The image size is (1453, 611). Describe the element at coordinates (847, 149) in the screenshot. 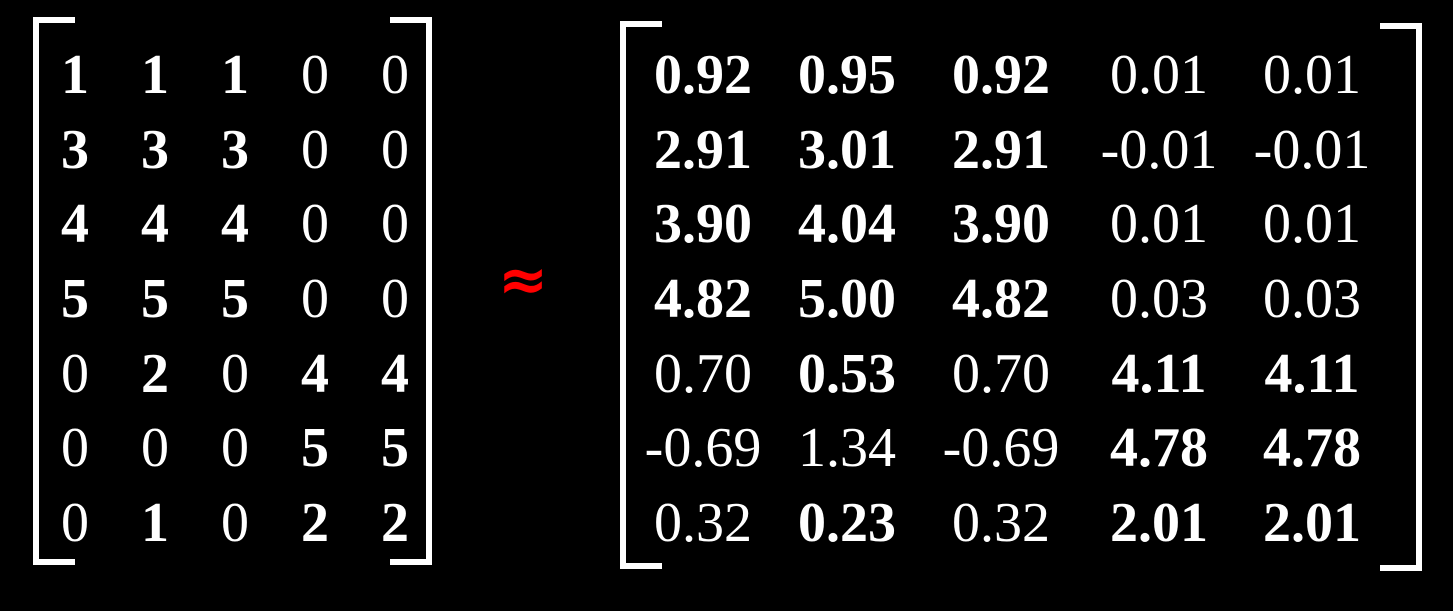

I see `matrix-b-cell: 3.01` at that location.